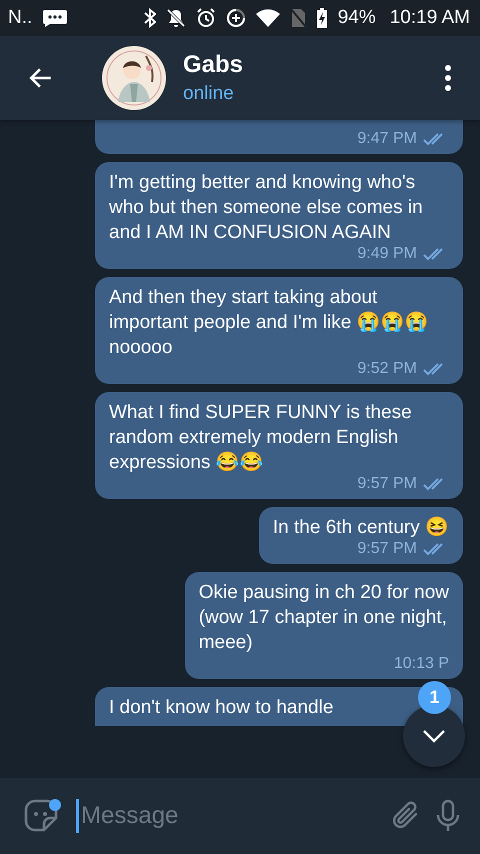  Describe the element at coordinates (261, 438) in the screenshot. I see `message-text: What I find SUPER FUNNY is these random extremely modern English expressions 😂😂` at that location.